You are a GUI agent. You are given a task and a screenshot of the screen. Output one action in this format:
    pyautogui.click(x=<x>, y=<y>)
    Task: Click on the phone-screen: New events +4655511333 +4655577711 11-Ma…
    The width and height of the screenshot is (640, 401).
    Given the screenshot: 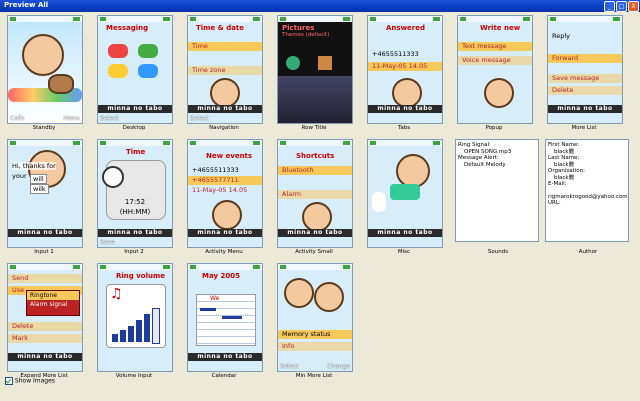 What is the action you would take?
    pyautogui.click(x=225, y=193)
    